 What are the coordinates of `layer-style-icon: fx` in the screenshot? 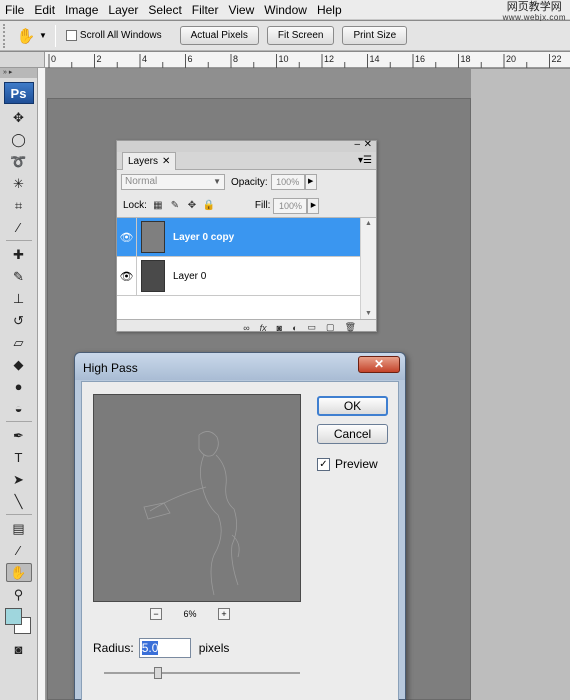 It's located at (263, 328).